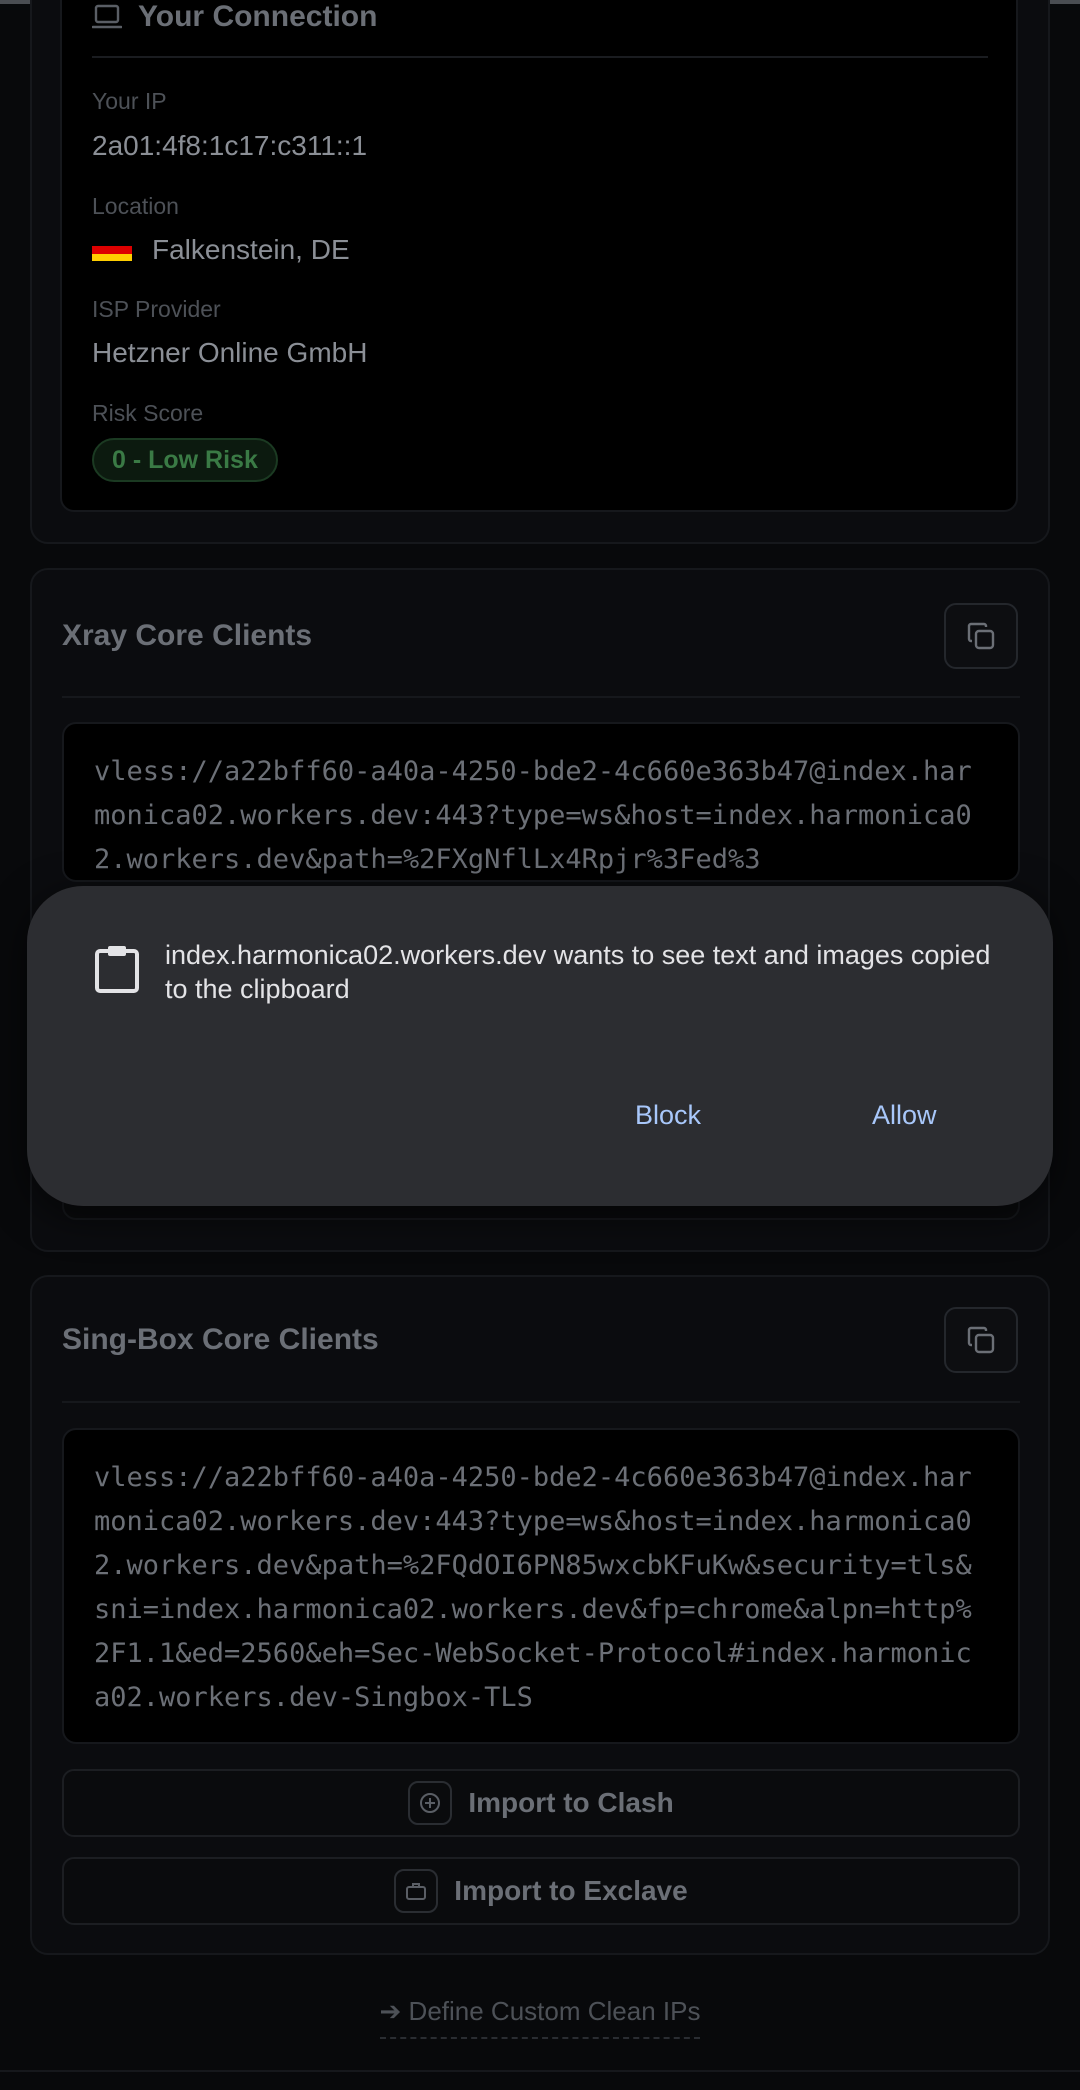 This screenshot has width=1080, height=2090. What do you see at coordinates (430, 1803) in the screenshot?
I see `plus-circle-icon` at bounding box center [430, 1803].